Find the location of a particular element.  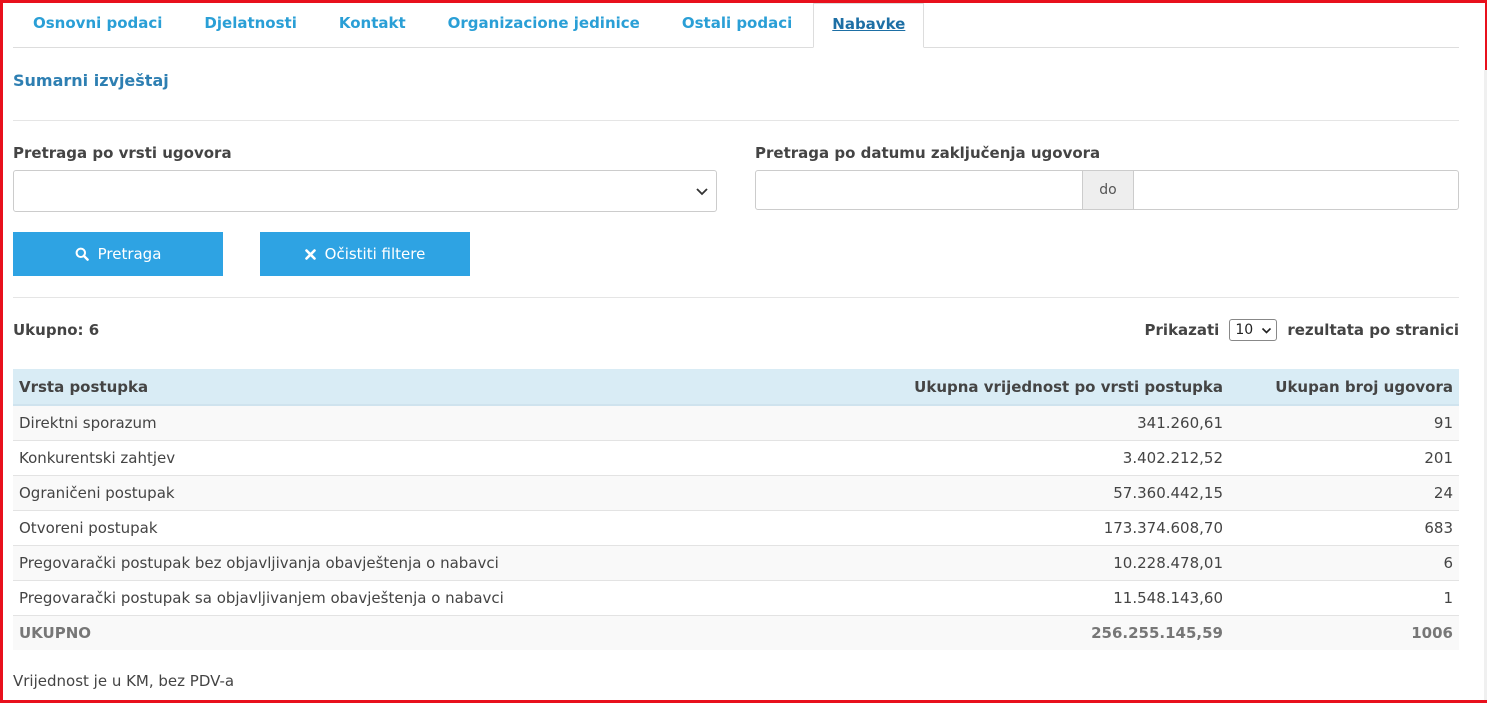

row-value: 173.374.608,70 is located at coordinates (1007, 528).